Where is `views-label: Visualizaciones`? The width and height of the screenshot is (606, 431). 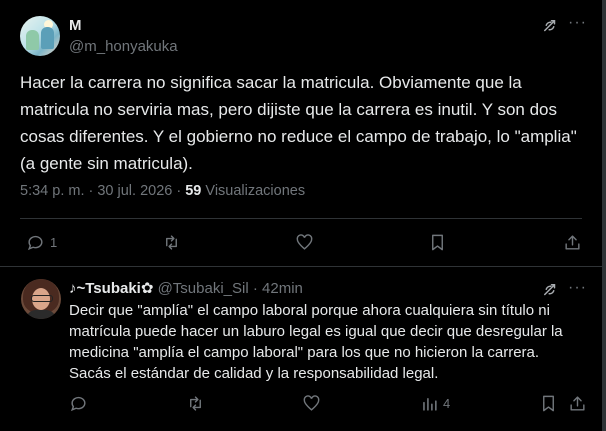
views-label: Visualizaciones is located at coordinates (253, 191).